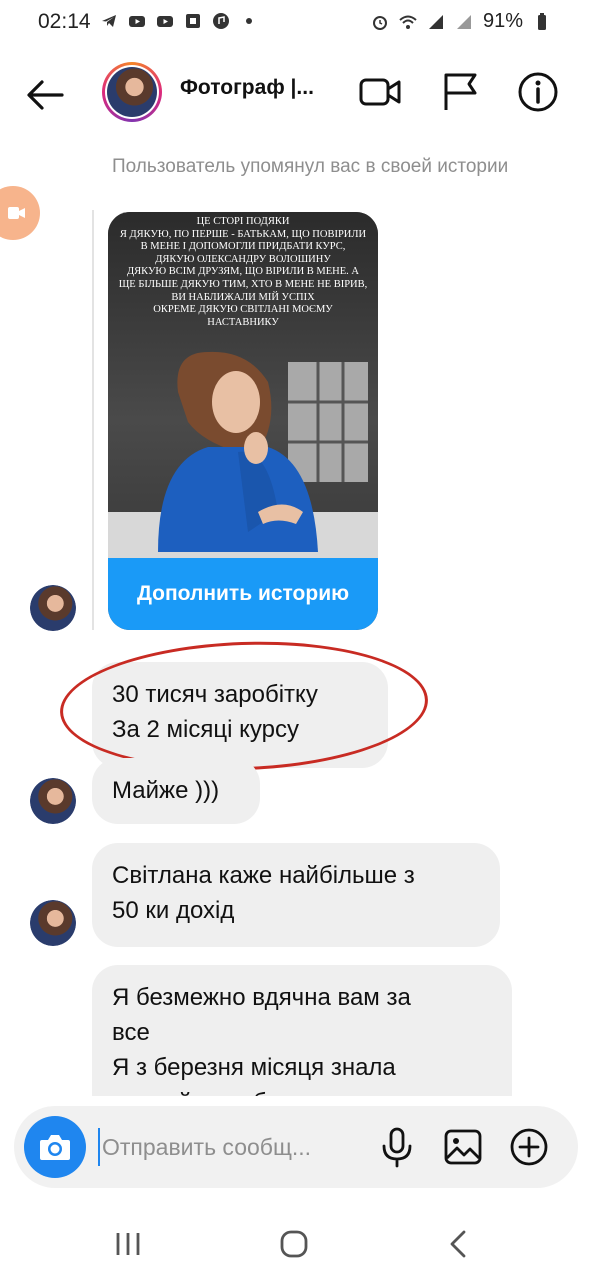  I want to click on message-bubble: Майже ))), so click(176, 791).